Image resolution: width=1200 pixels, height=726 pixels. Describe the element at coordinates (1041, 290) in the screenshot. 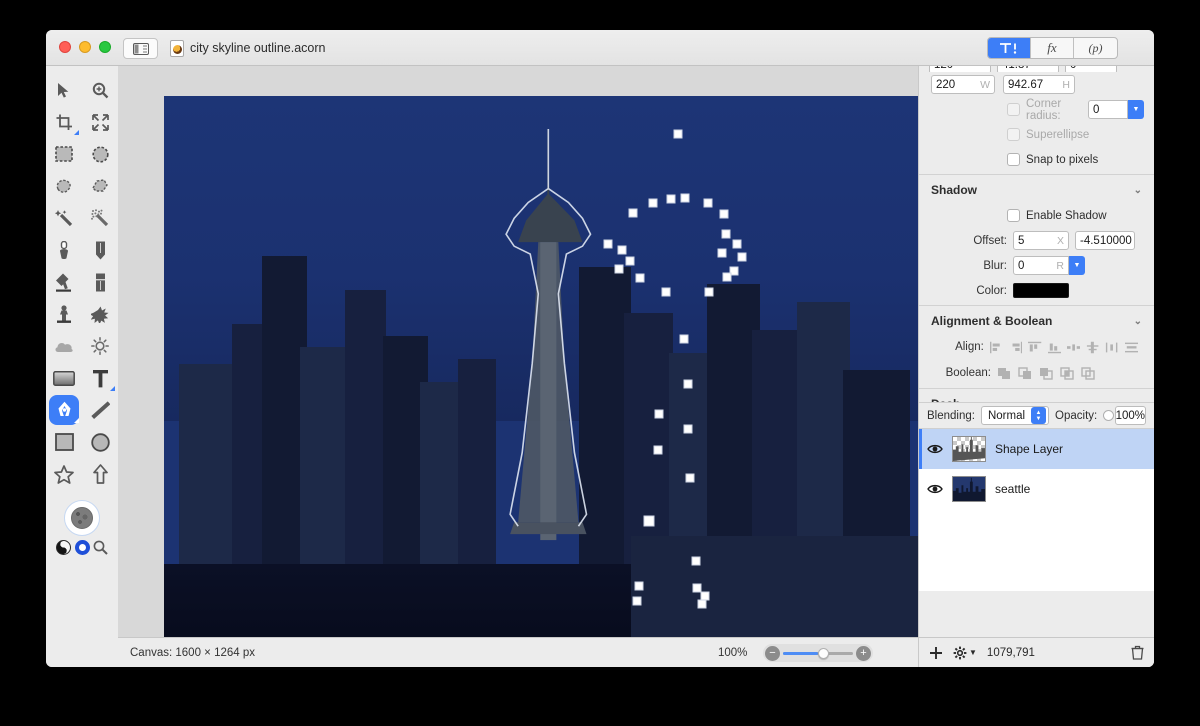

I see `shadow-color-swatch` at that location.